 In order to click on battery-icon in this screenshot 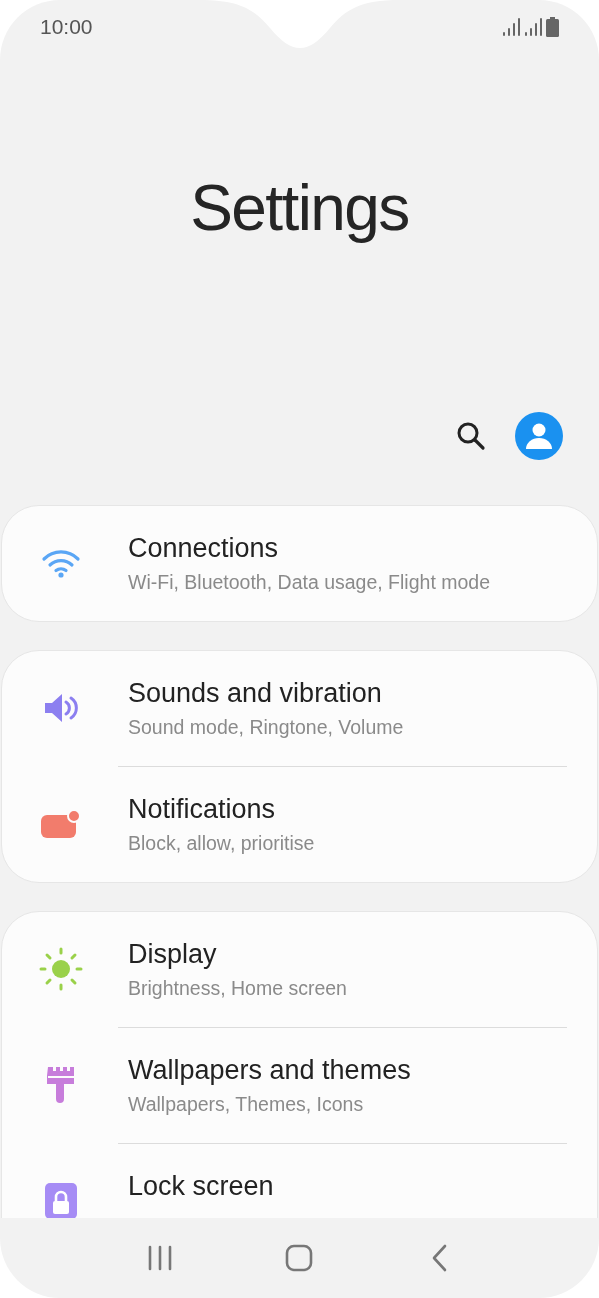, I will do `click(552, 26)`.